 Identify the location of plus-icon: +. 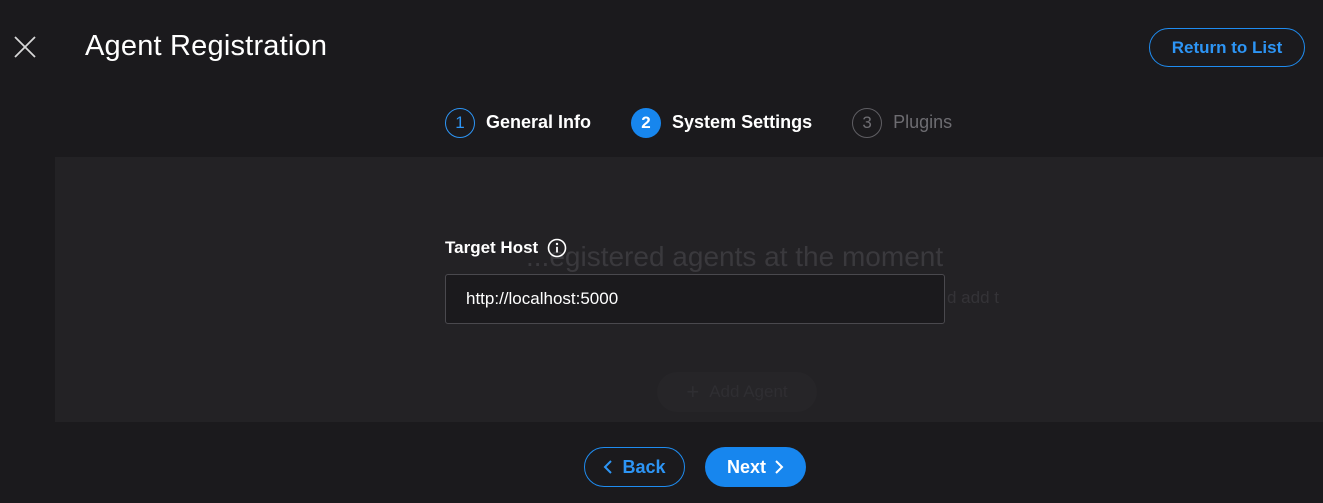
(693, 391).